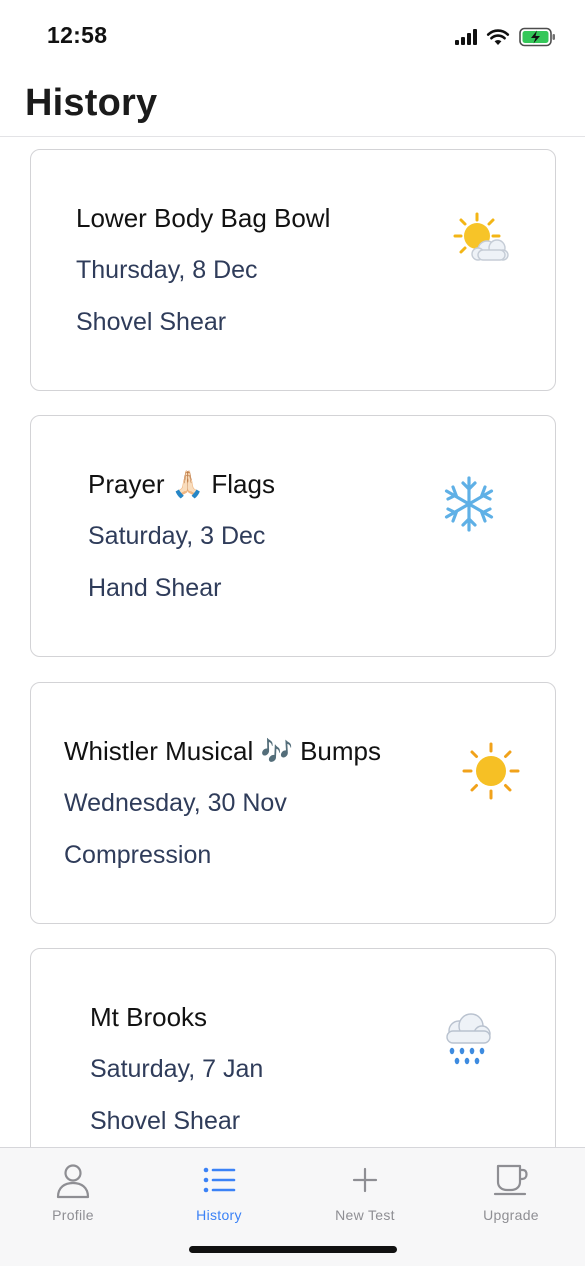  I want to click on list-icon, so click(219, 1180).